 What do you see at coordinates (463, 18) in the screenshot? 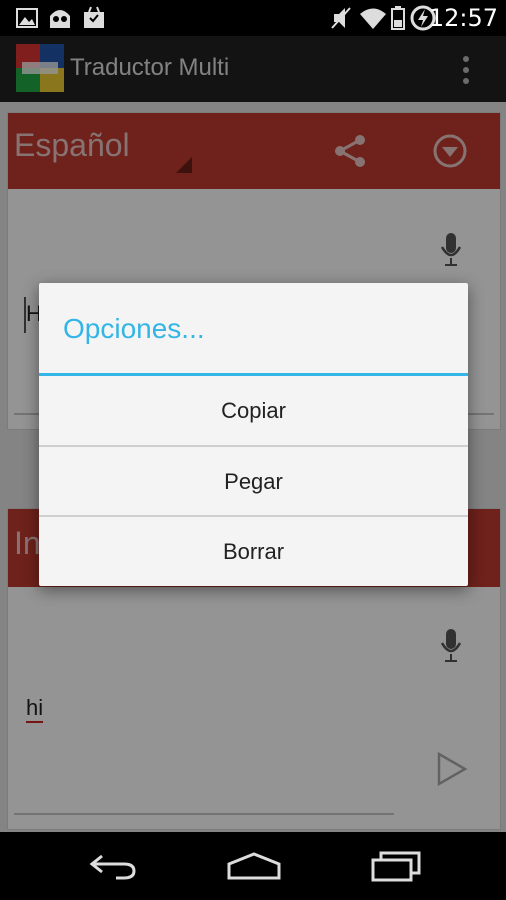
I see `status-time: 12:57` at bounding box center [463, 18].